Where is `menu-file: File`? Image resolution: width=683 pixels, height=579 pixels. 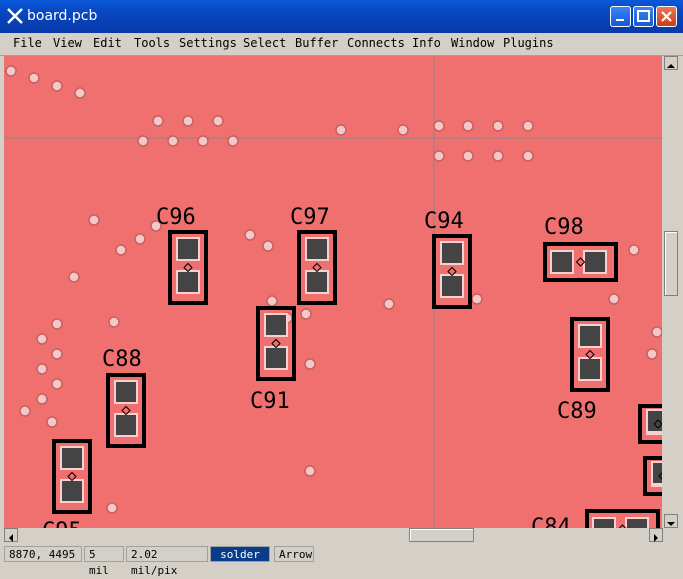
menu-file: File is located at coordinates (27, 43).